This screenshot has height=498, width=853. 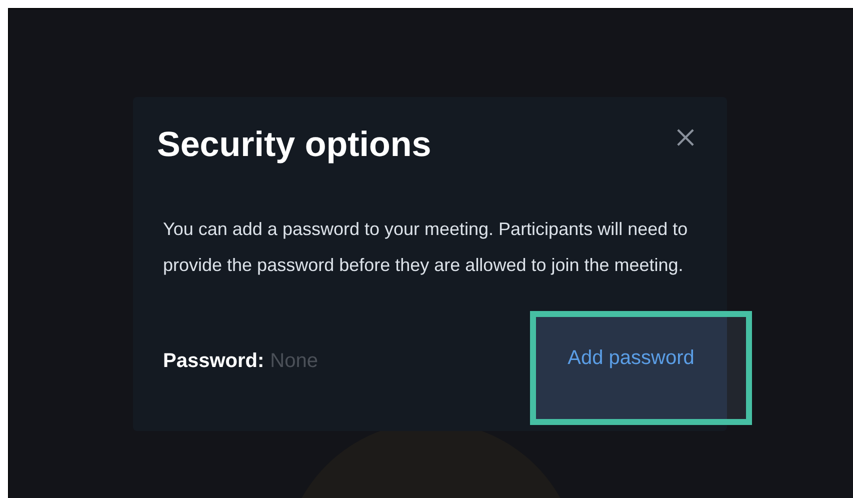 I want to click on dialog-title: Security options, so click(x=294, y=145).